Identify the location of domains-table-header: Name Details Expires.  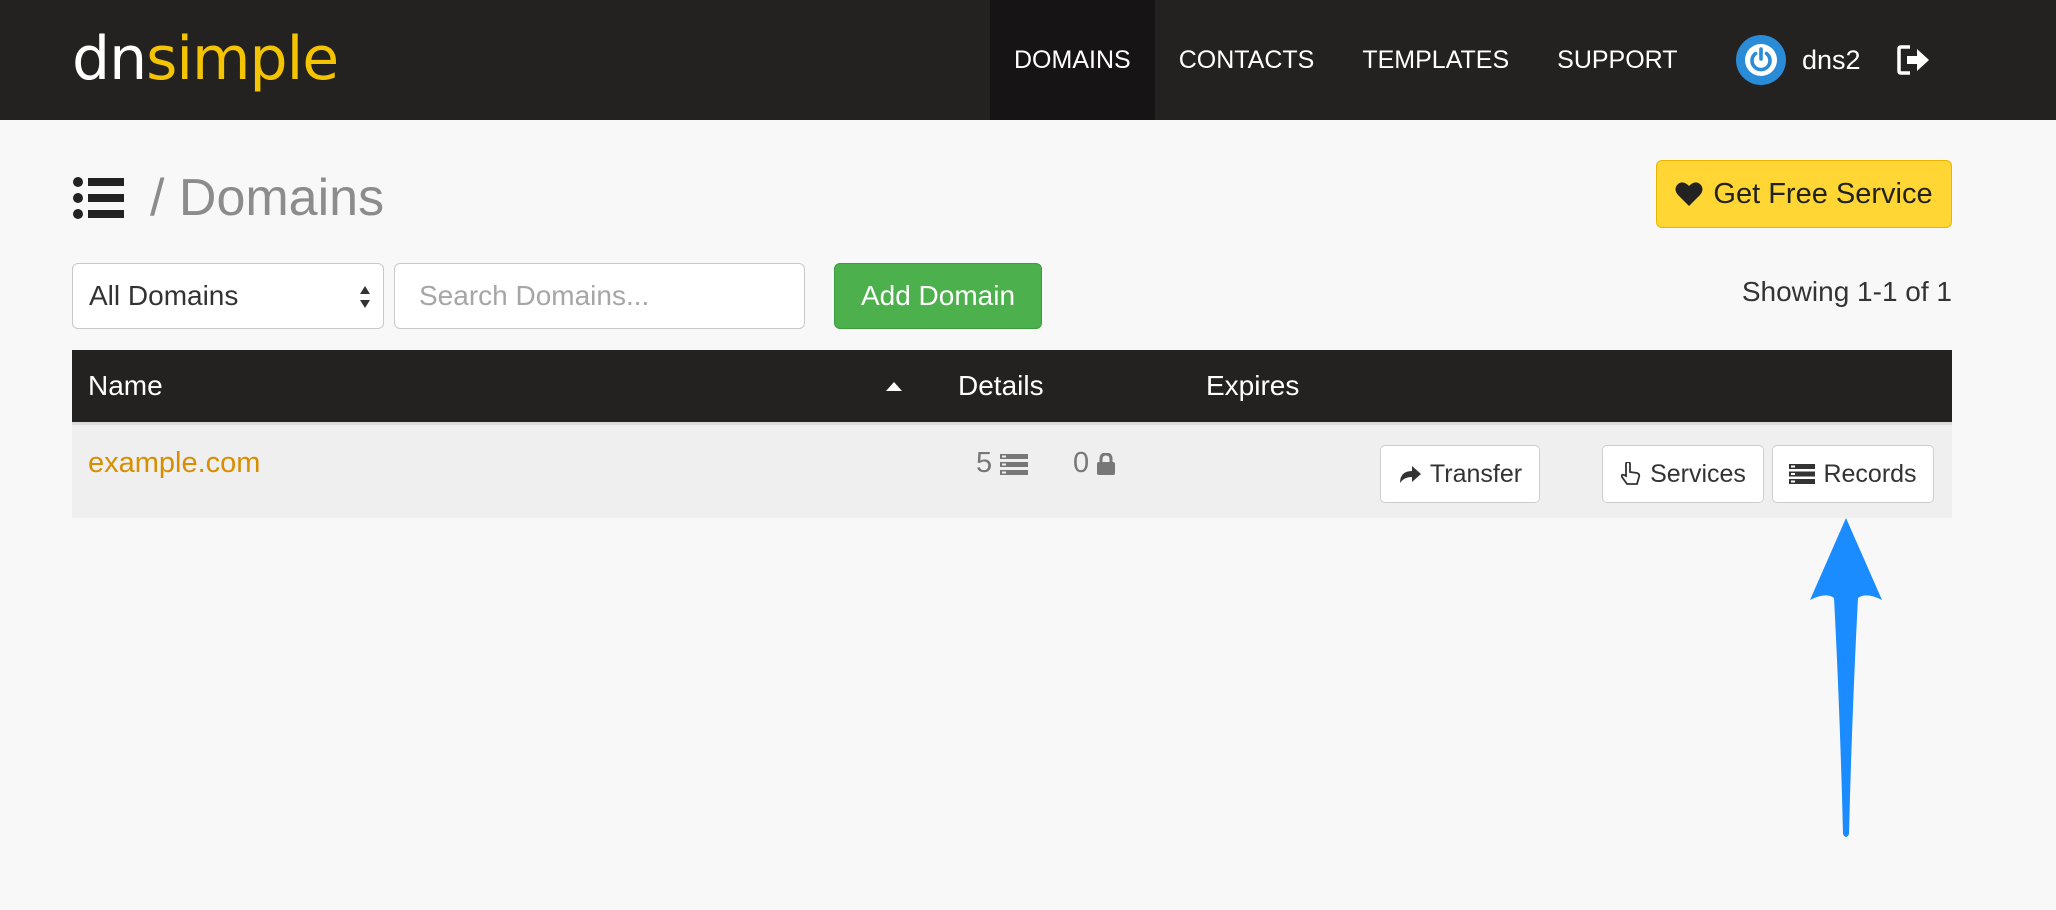
(1012, 386).